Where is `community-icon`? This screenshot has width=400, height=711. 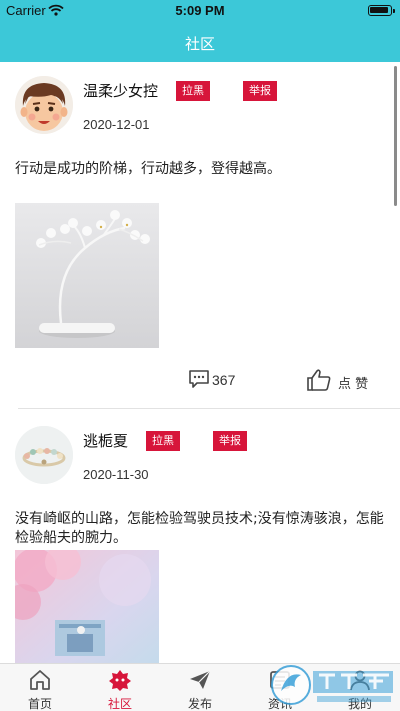 community-icon is located at coordinates (120, 680).